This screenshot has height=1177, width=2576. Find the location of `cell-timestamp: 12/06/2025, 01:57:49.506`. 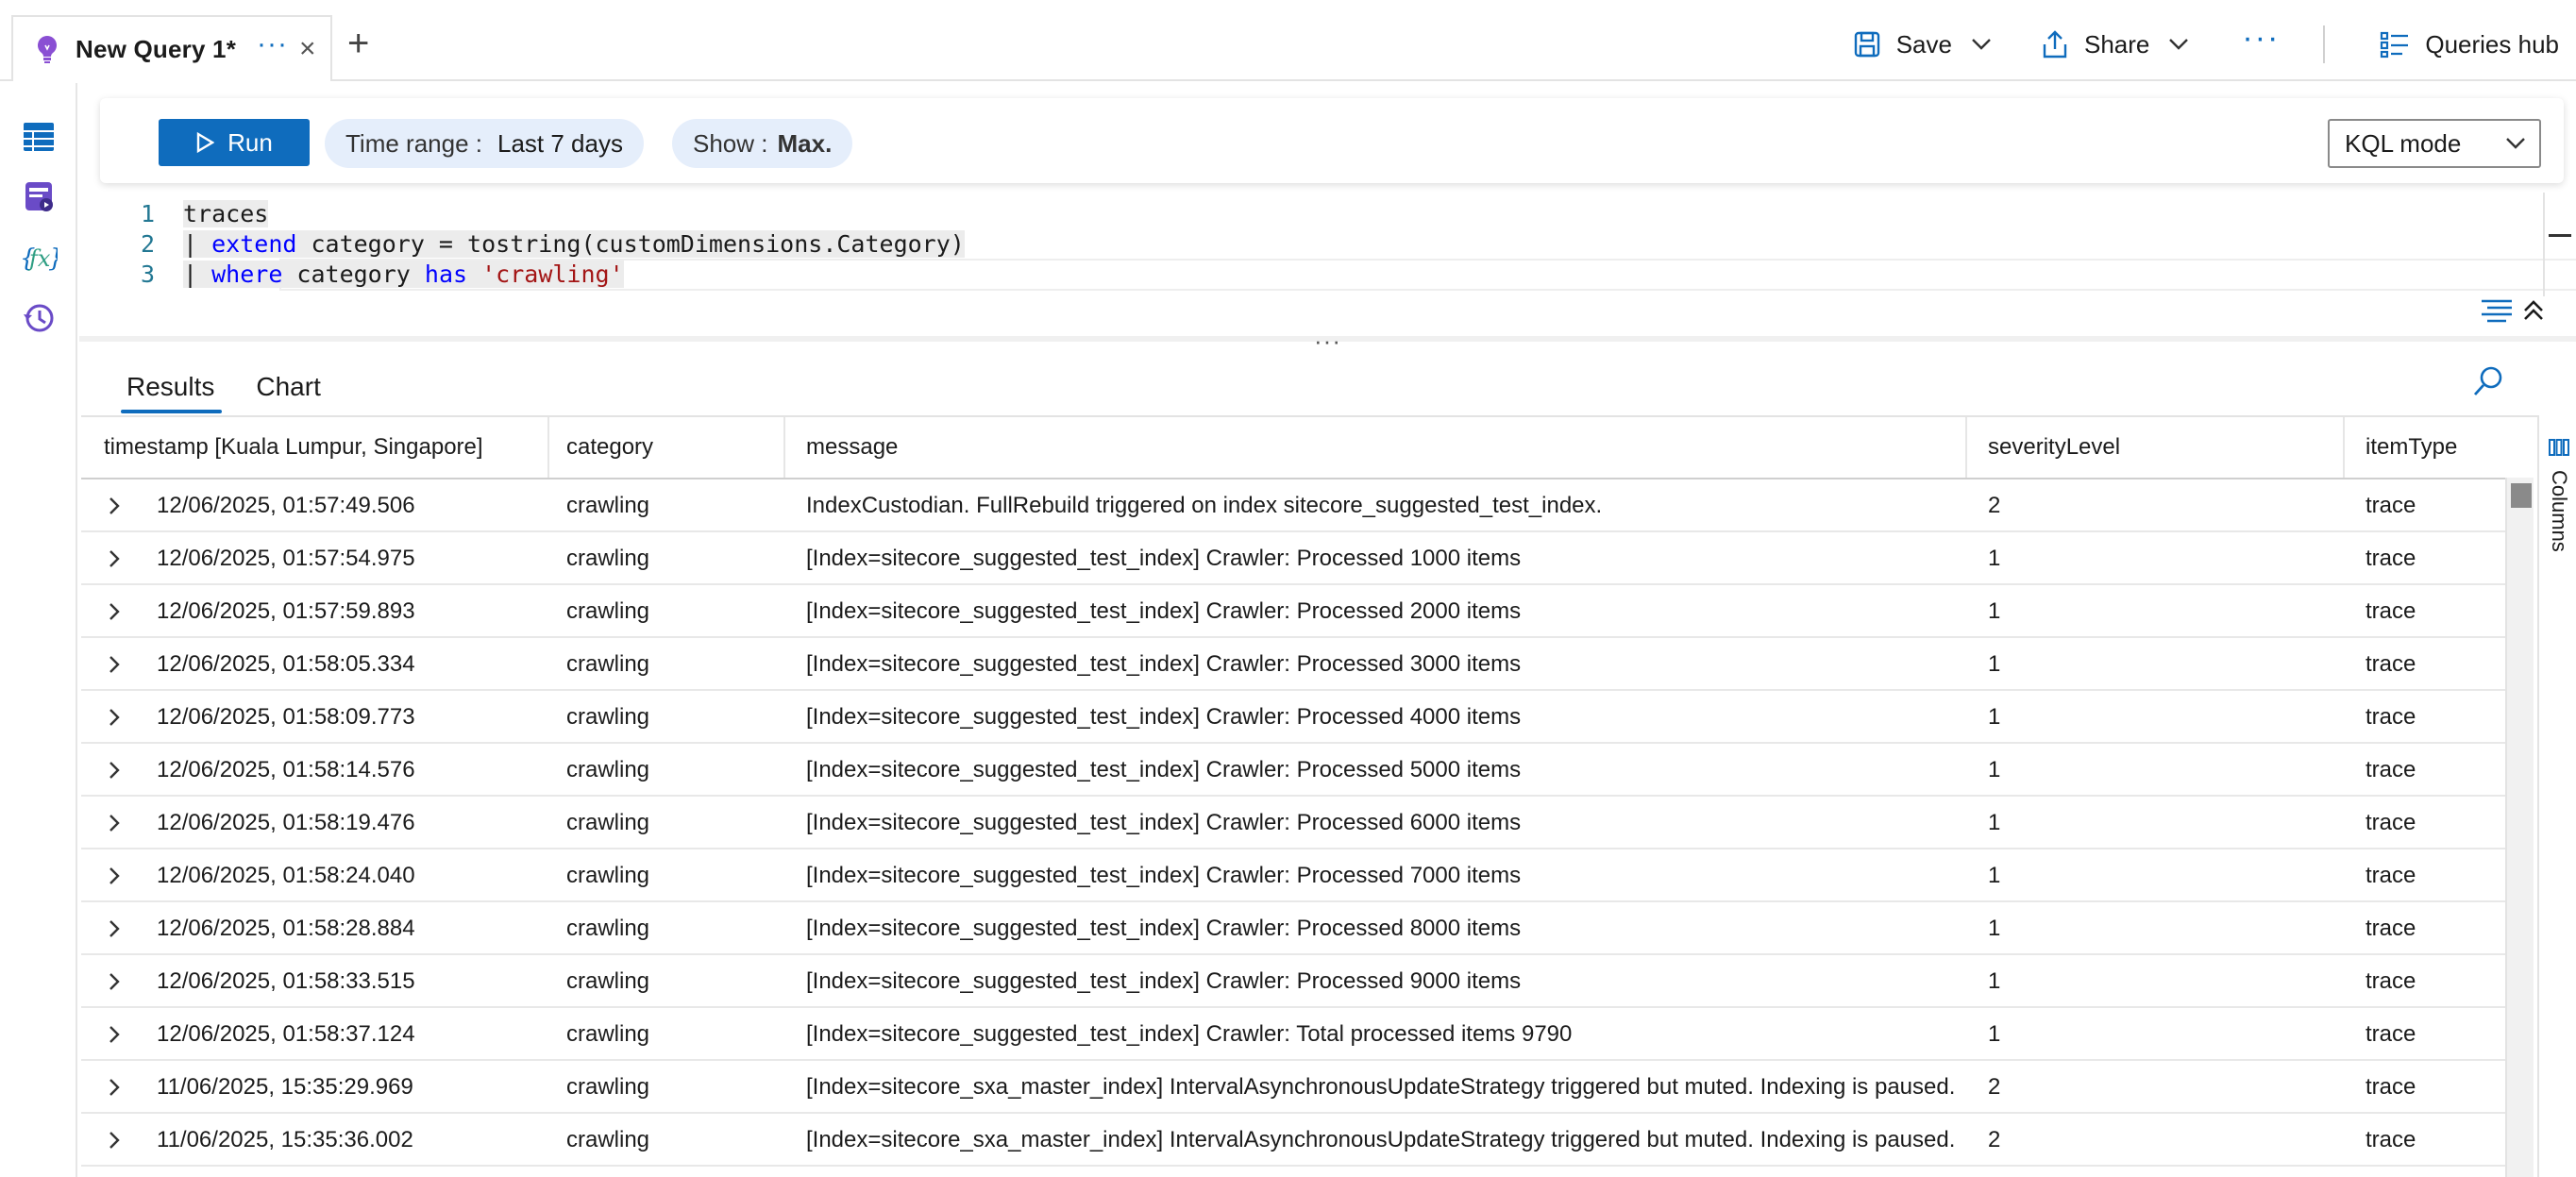

cell-timestamp: 12/06/2025, 01:57:49.506 is located at coordinates (286, 505).